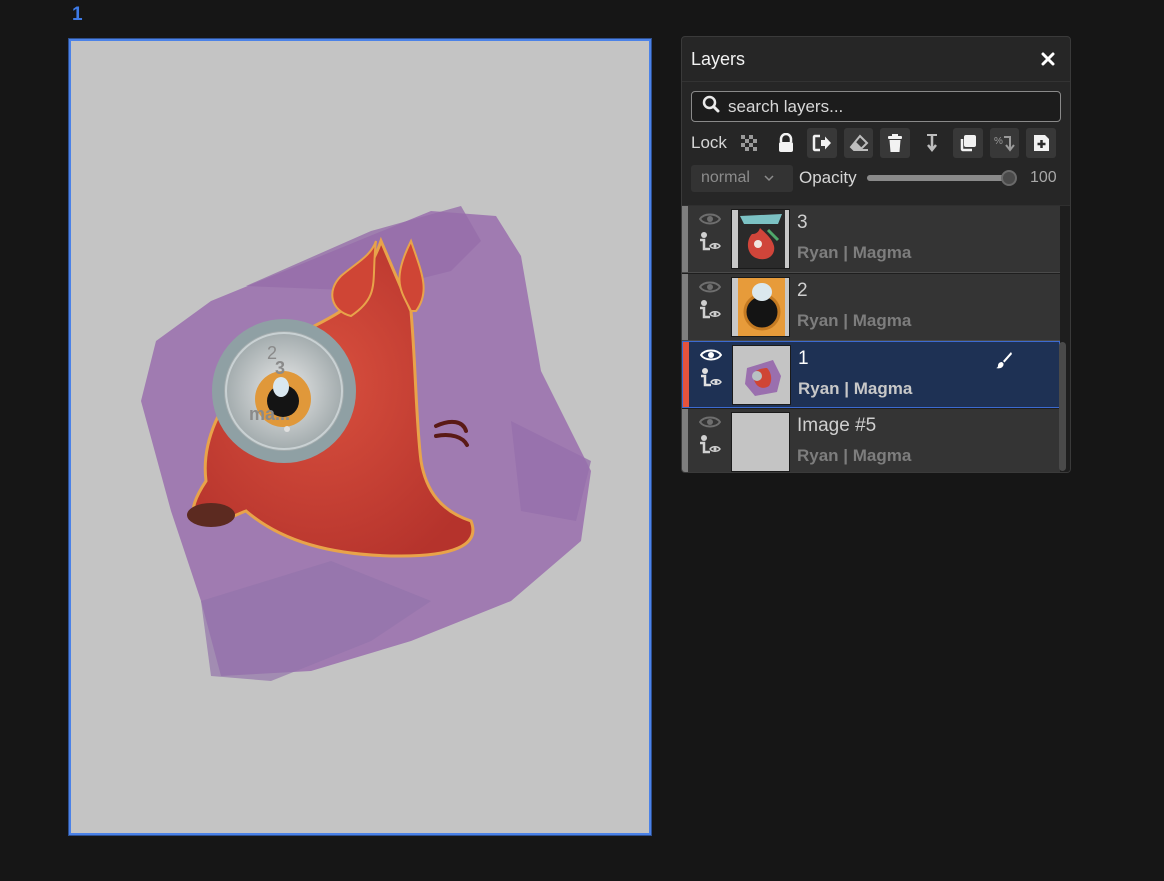 Image resolution: width=1164 pixels, height=881 pixels. I want to click on duplicate-icon, so click(968, 143).